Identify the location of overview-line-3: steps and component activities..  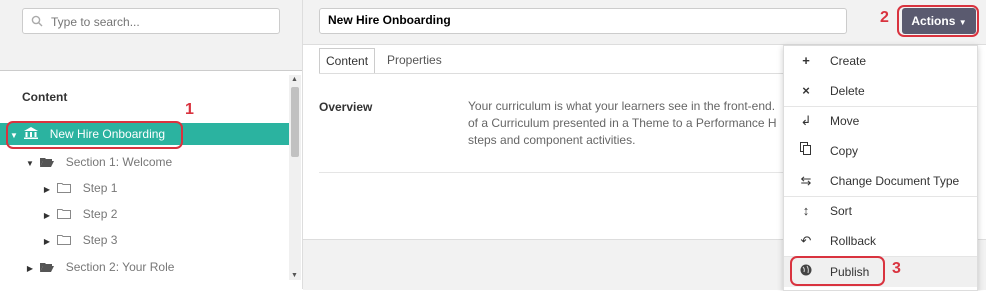
(552, 140).